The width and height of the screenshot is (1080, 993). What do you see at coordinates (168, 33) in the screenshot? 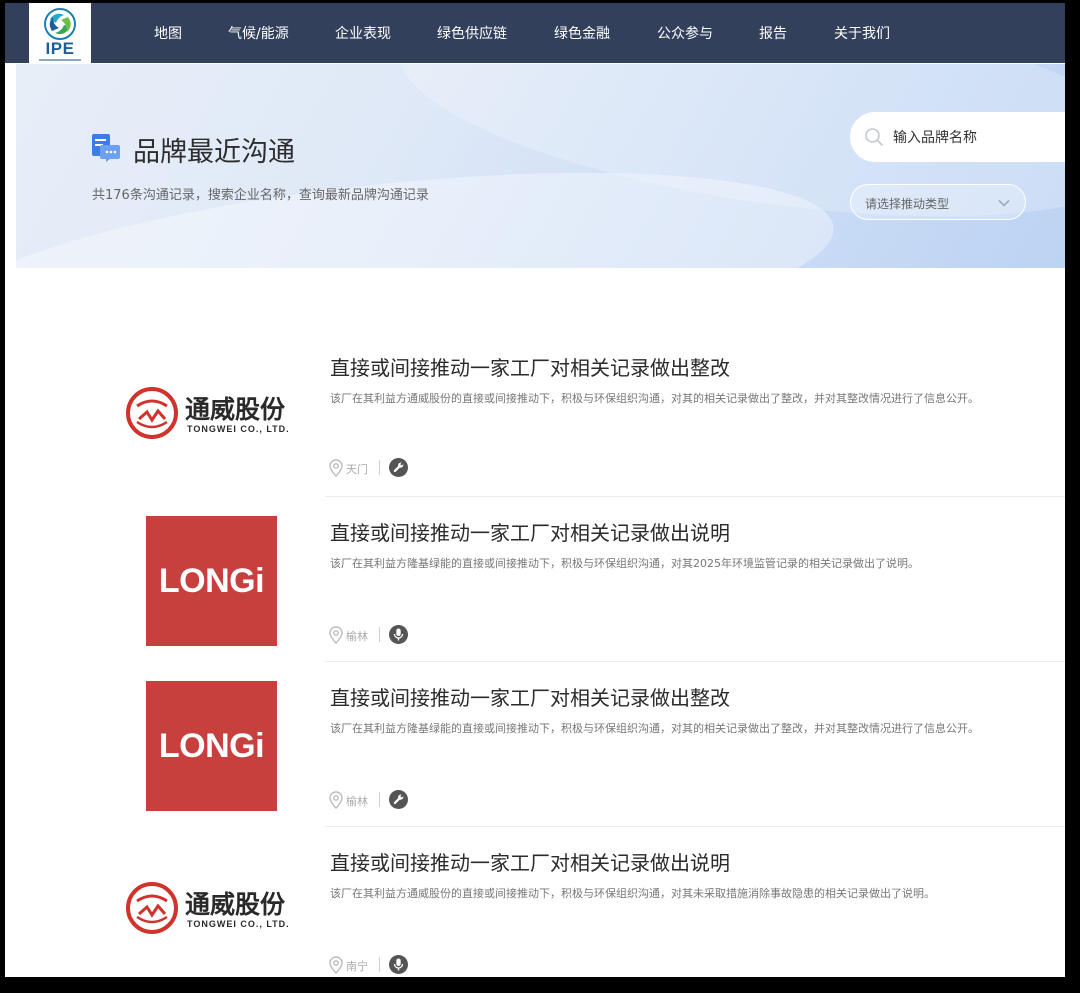
I see `nav-item-map: 地图` at bounding box center [168, 33].